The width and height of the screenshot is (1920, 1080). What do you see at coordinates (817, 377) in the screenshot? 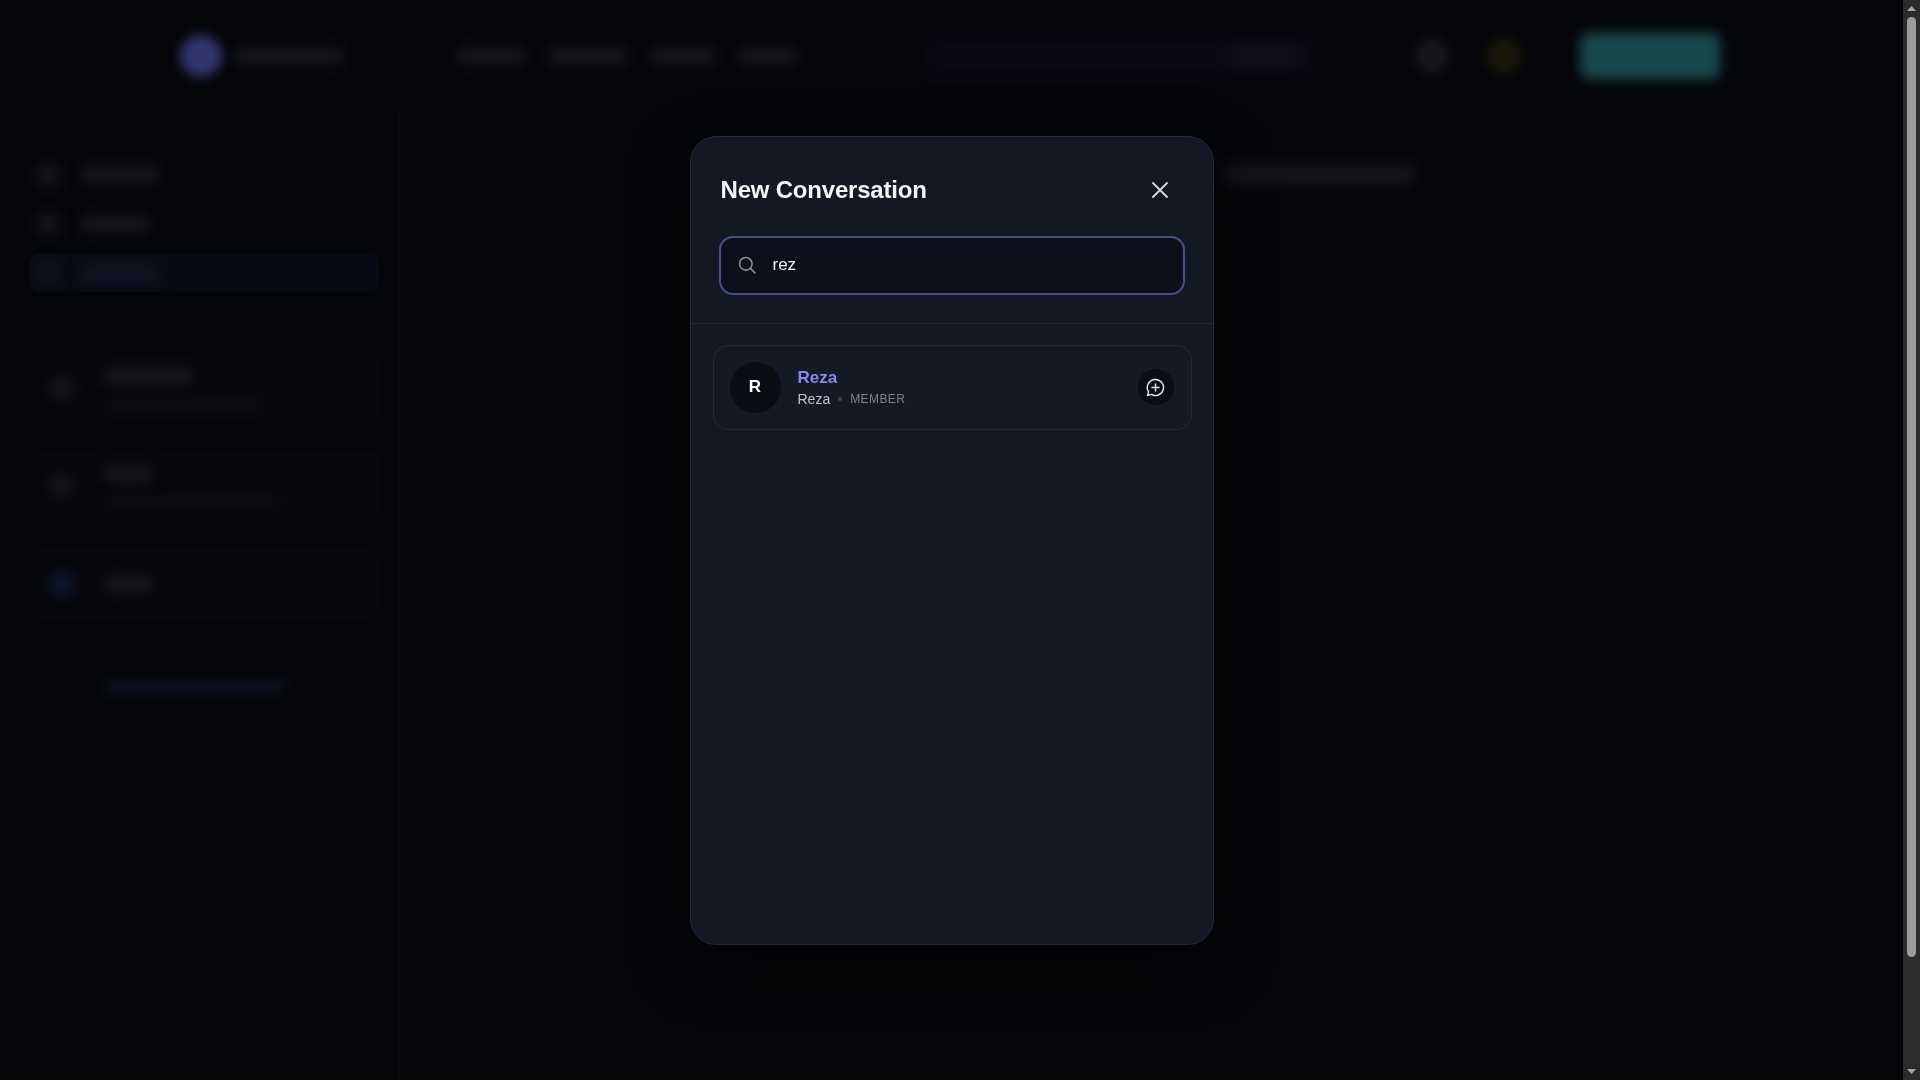
I see `user-name: Reza` at bounding box center [817, 377].